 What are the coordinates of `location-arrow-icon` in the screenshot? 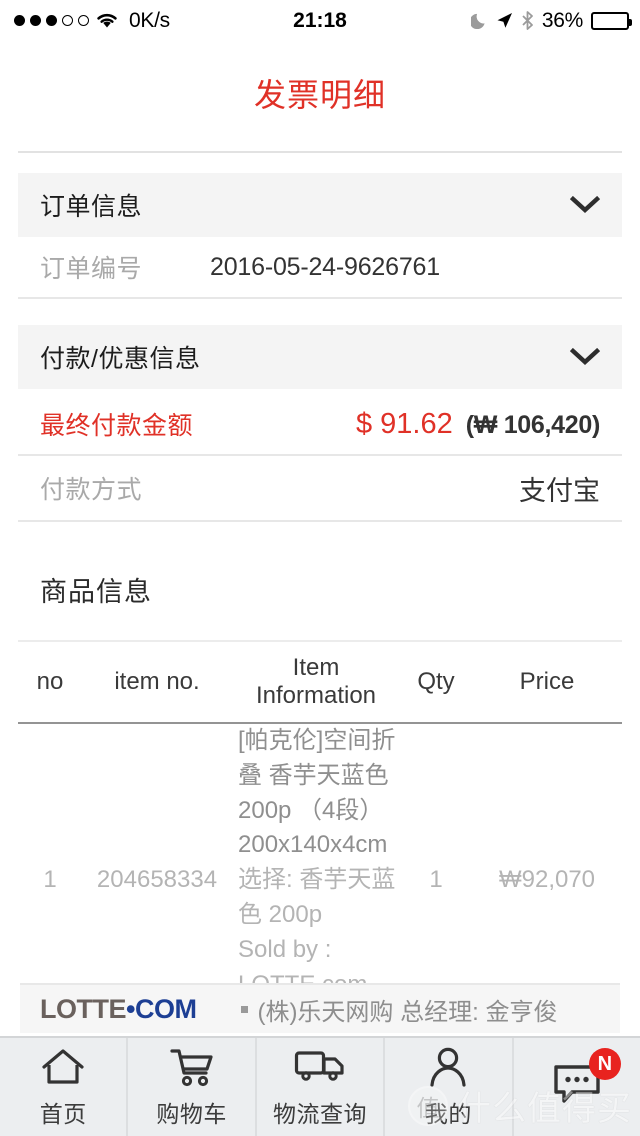 It's located at (504, 20).